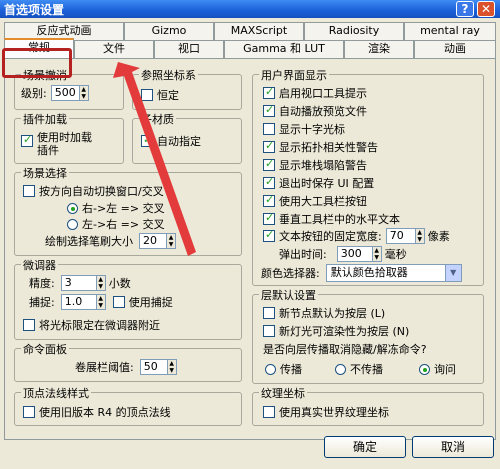 The height and width of the screenshot is (469, 500). I want to click on window-title: 首选项设置, so click(34, 10).